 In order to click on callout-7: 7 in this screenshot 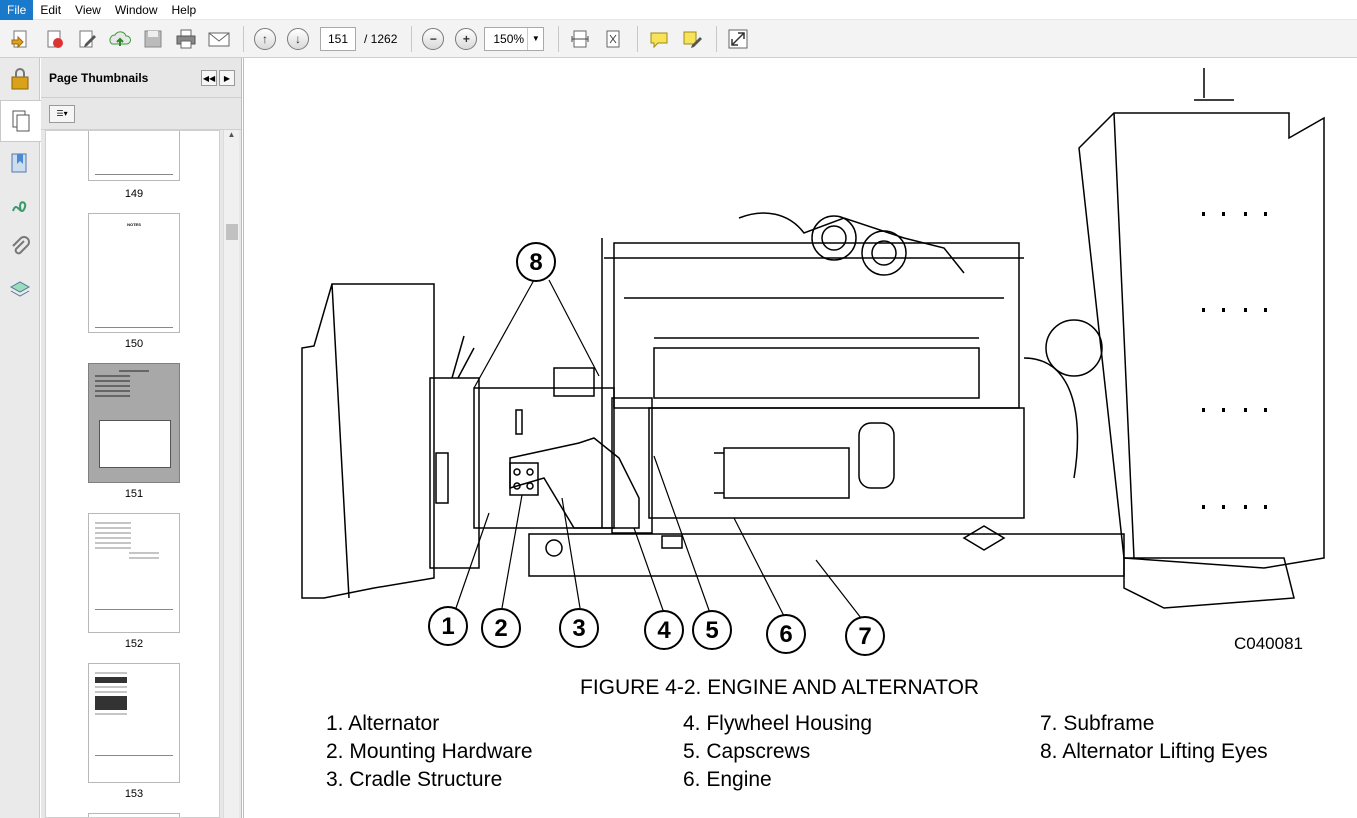, I will do `click(864, 636)`.